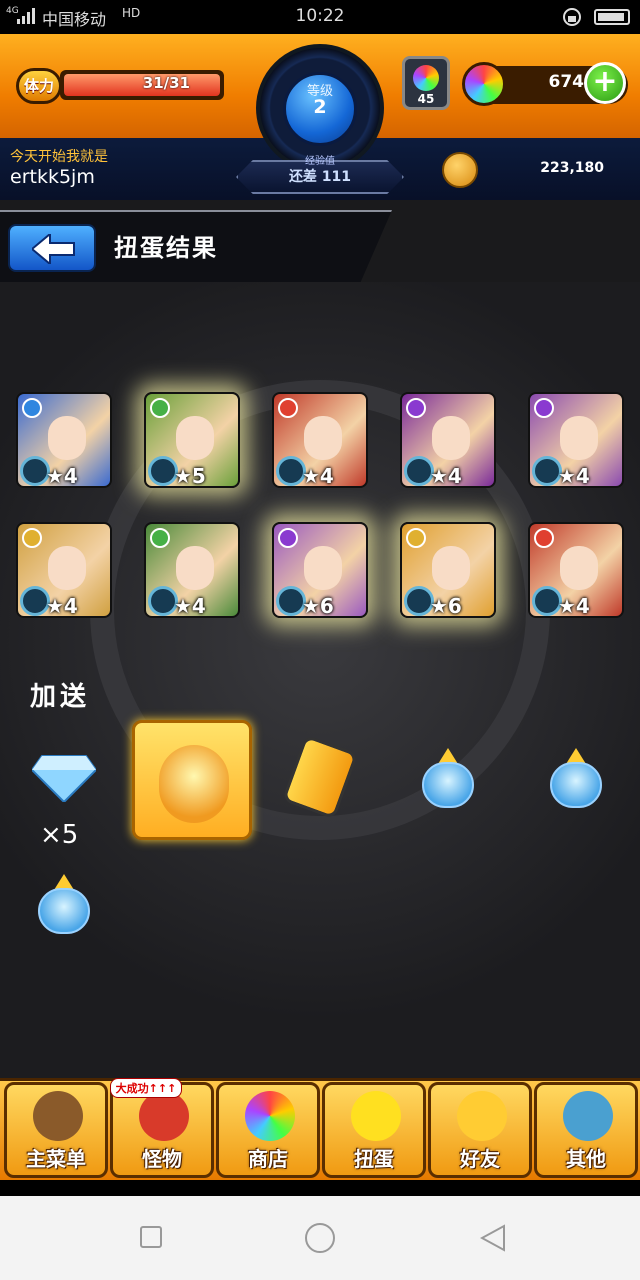 This screenshot has height=1280, width=640. I want to click on exp-remaining: 还差 111, so click(320, 177).